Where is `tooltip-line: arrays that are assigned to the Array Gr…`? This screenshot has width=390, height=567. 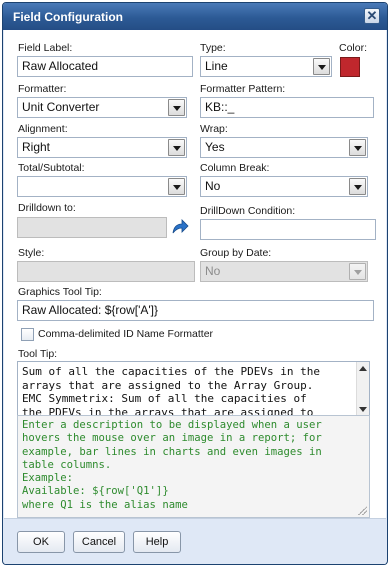 tooltip-line: arrays that are assigned to the Array Gr… is located at coordinates (168, 385).